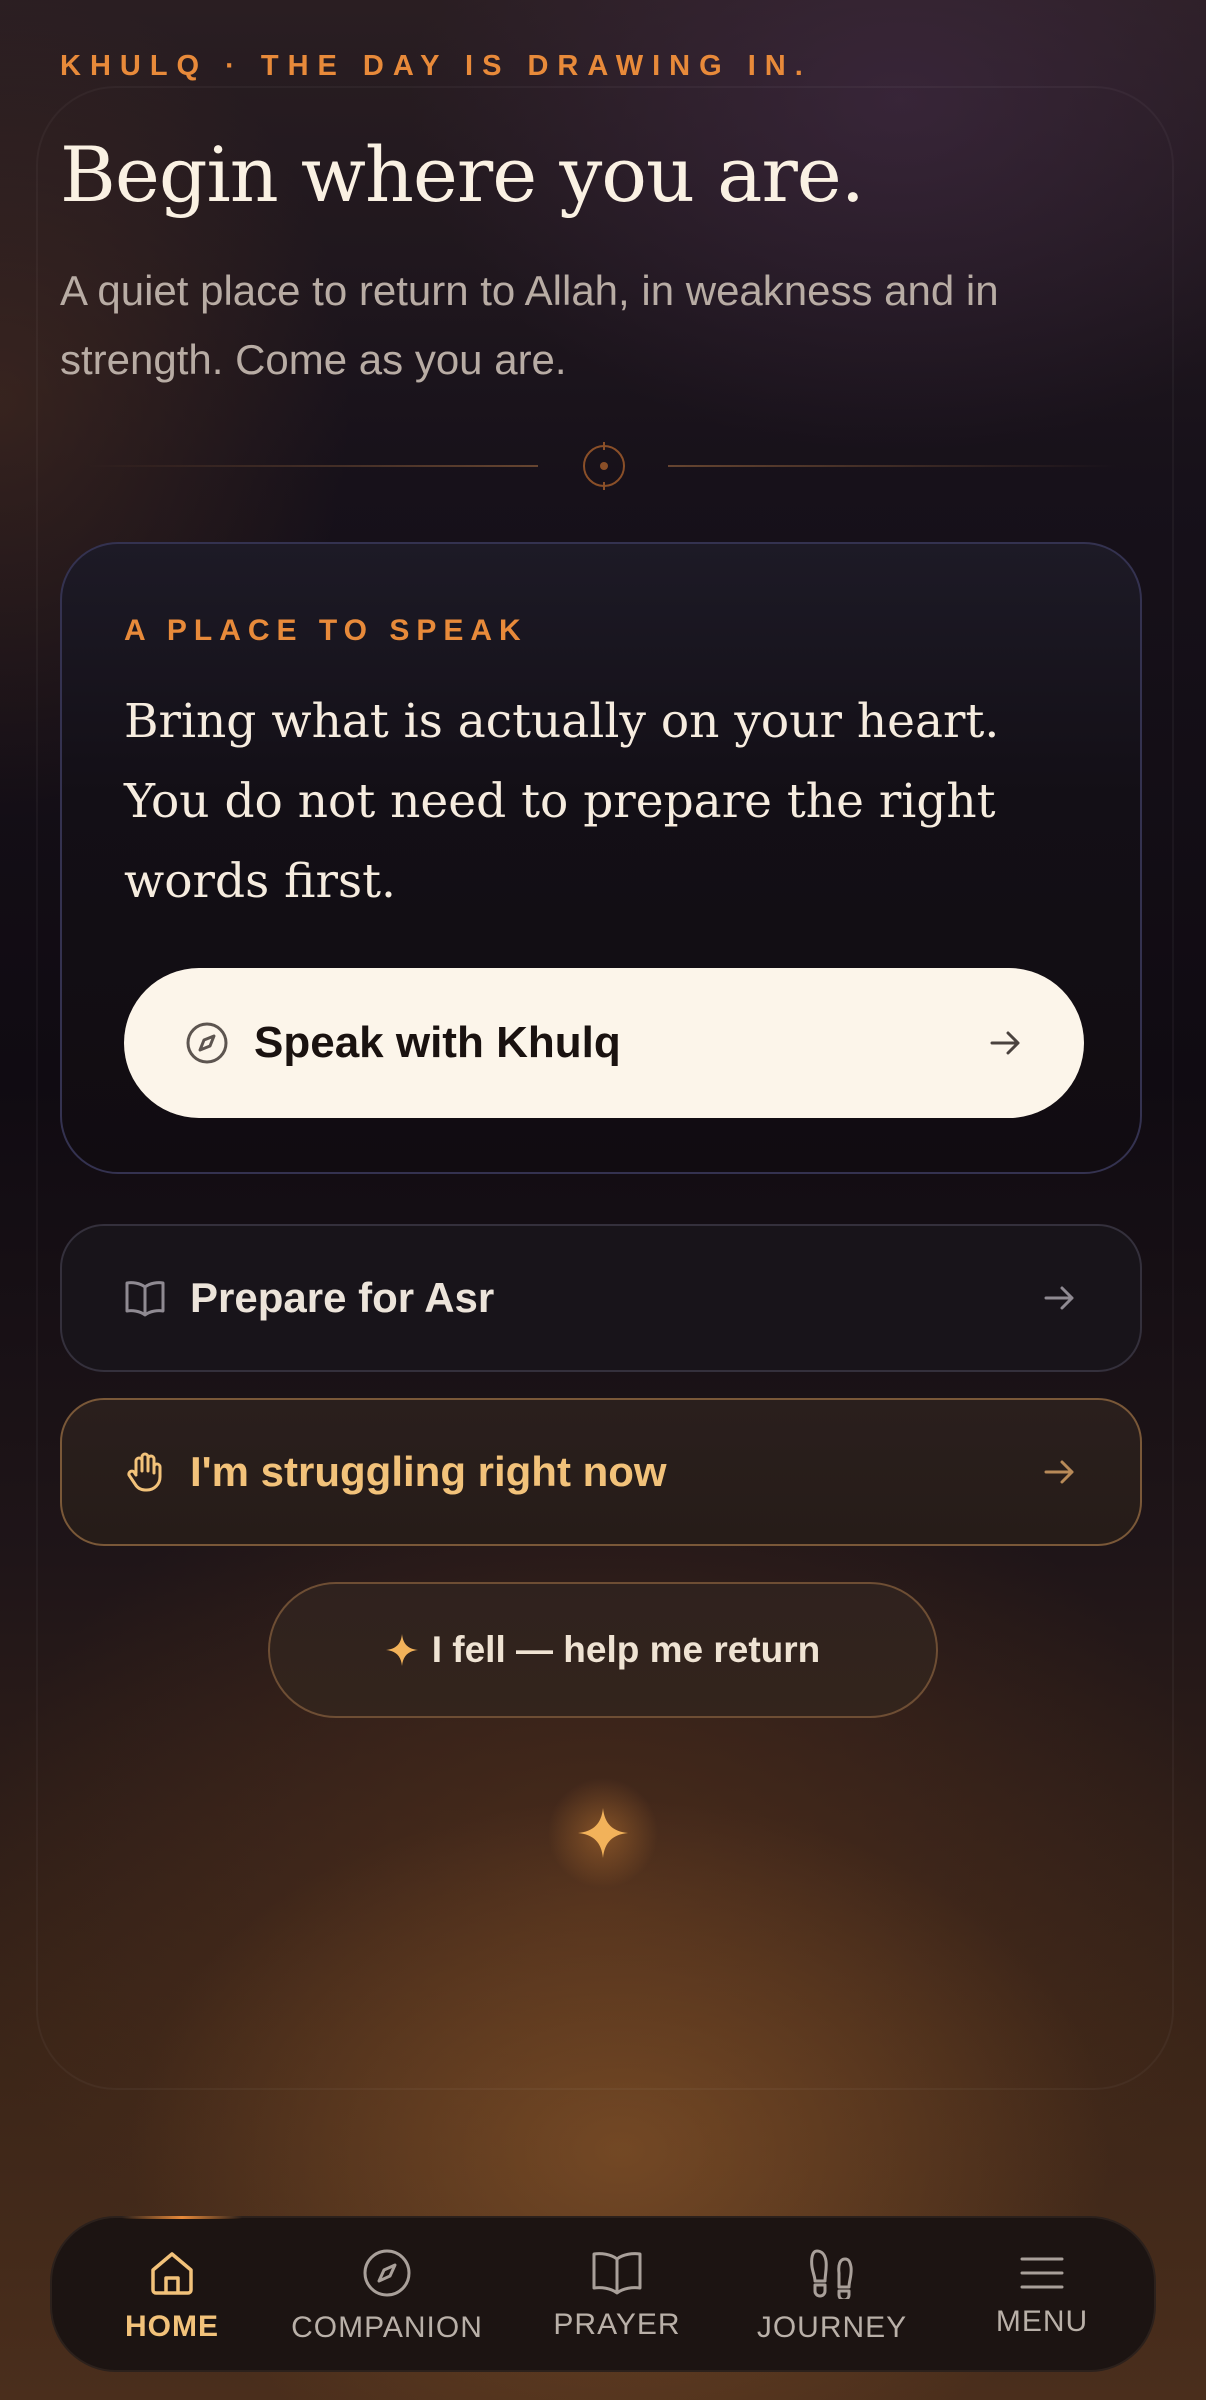  Describe the element at coordinates (1042, 2321) in the screenshot. I see `nav-label-menu: MENU` at that location.